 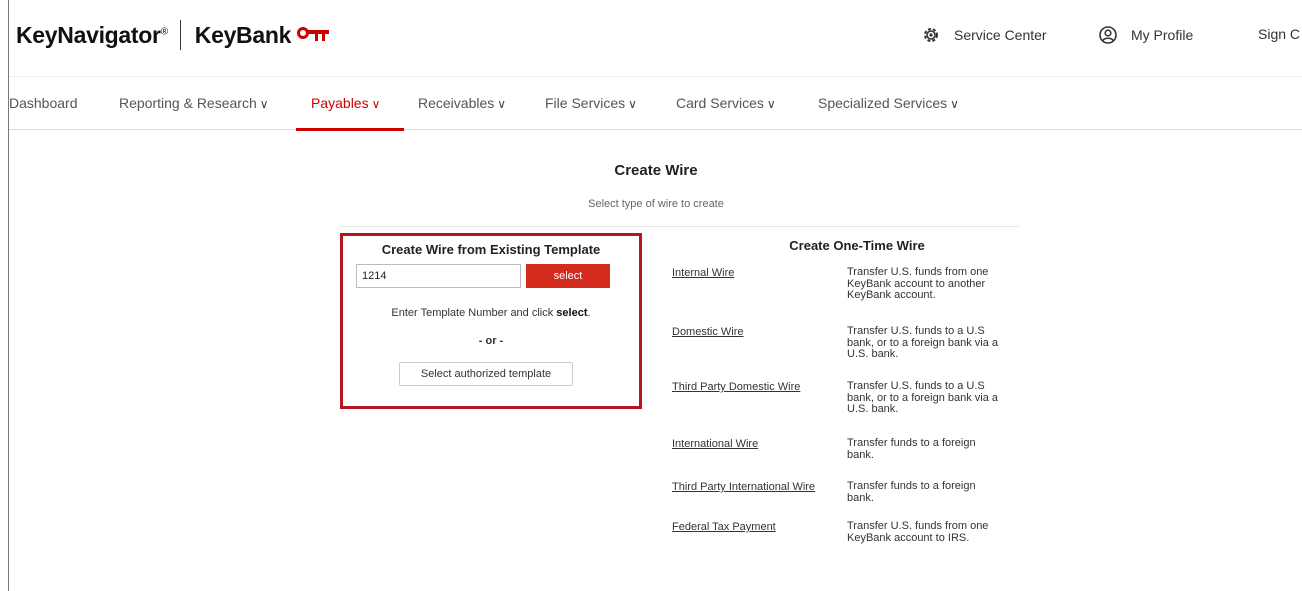 I want to click on nav-label: Specialized Services, so click(x=883, y=103).